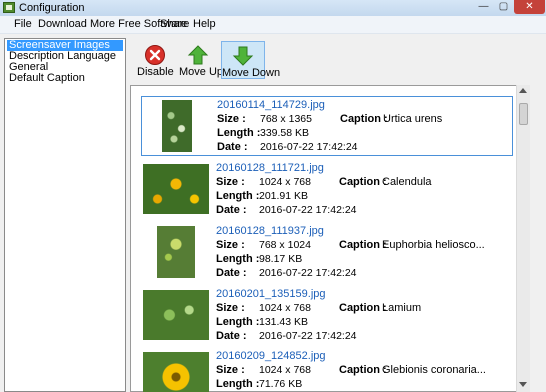 Image resolution: width=546 pixels, height=392 pixels. I want to click on image-length: 71.76 KB, so click(281, 384).